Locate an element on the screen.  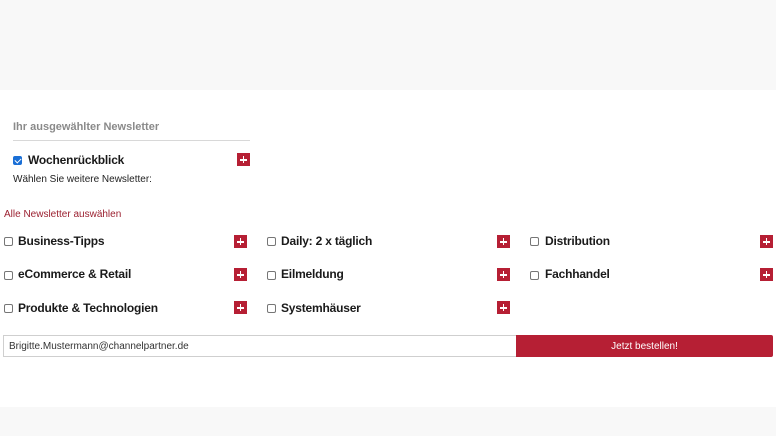
checkbox-systemhaeuser is located at coordinates (271, 308).